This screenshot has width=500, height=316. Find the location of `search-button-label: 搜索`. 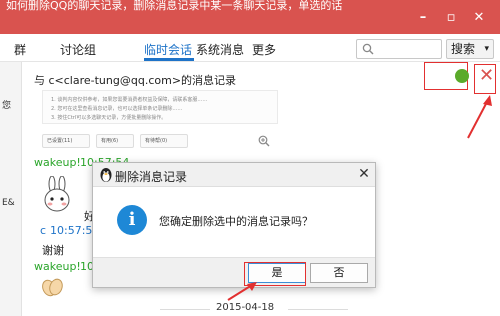

search-button-label: 搜索 is located at coordinates (463, 49).